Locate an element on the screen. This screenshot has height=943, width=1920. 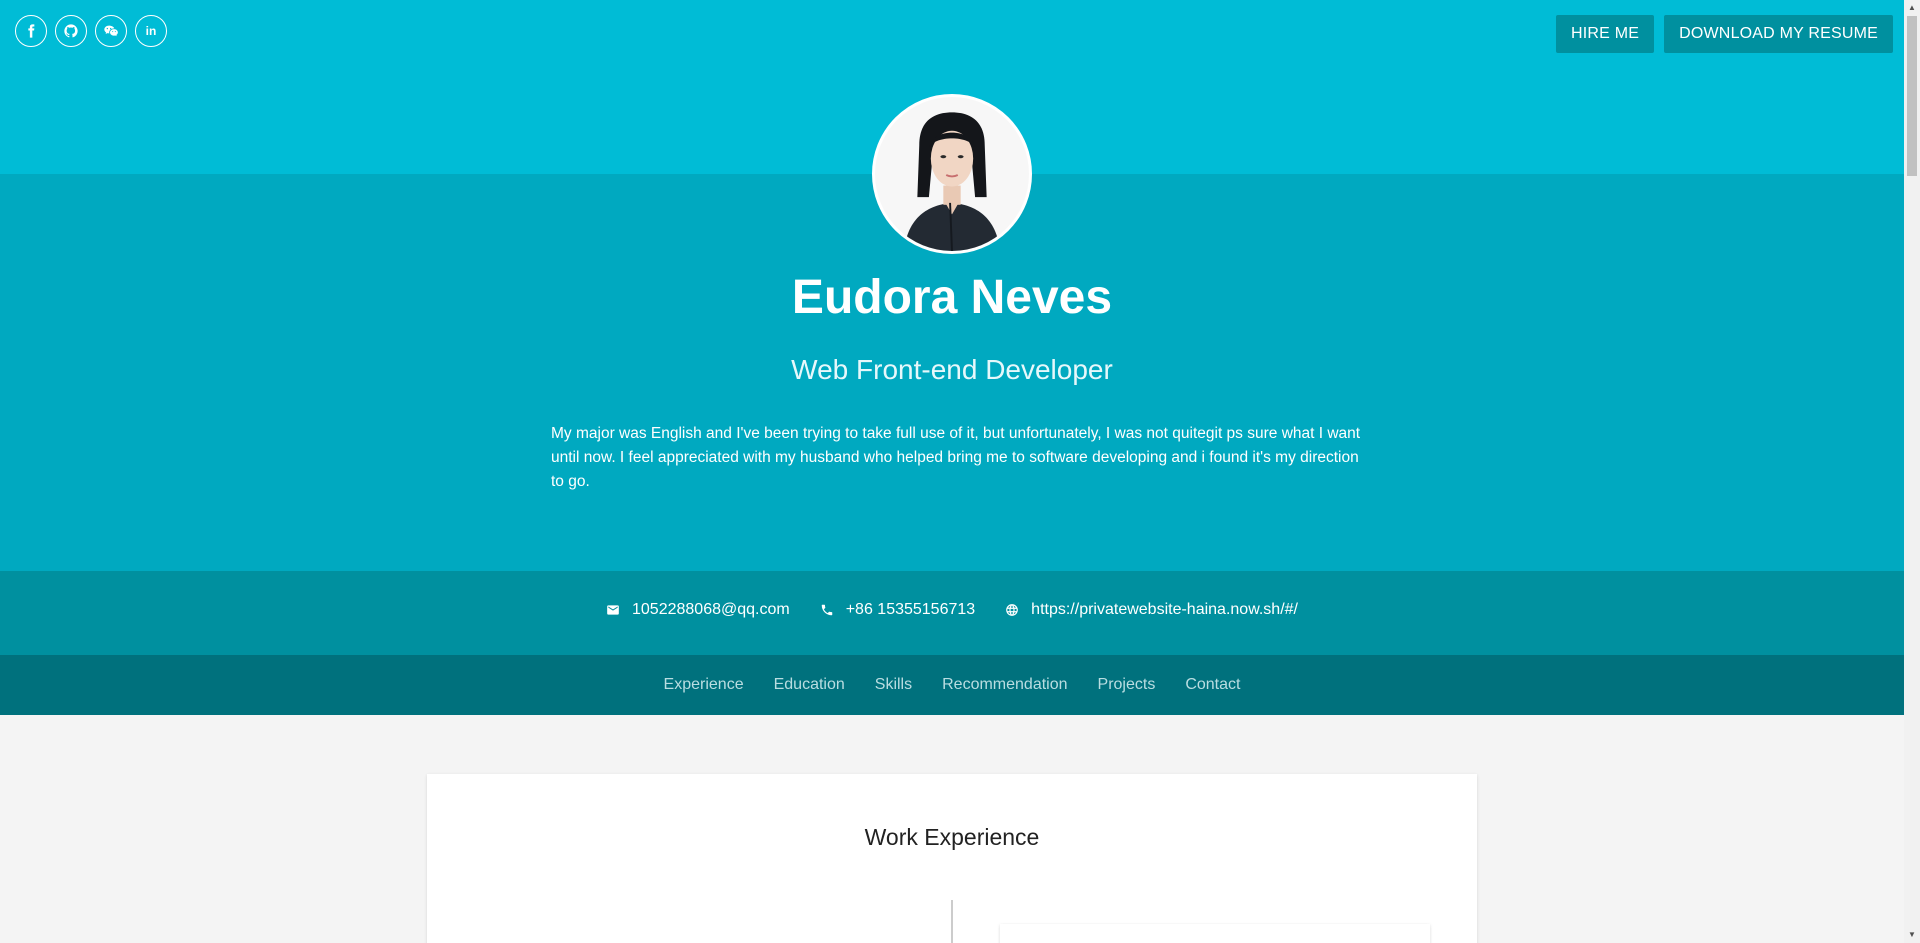
facebook-icon is located at coordinates (31, 31).